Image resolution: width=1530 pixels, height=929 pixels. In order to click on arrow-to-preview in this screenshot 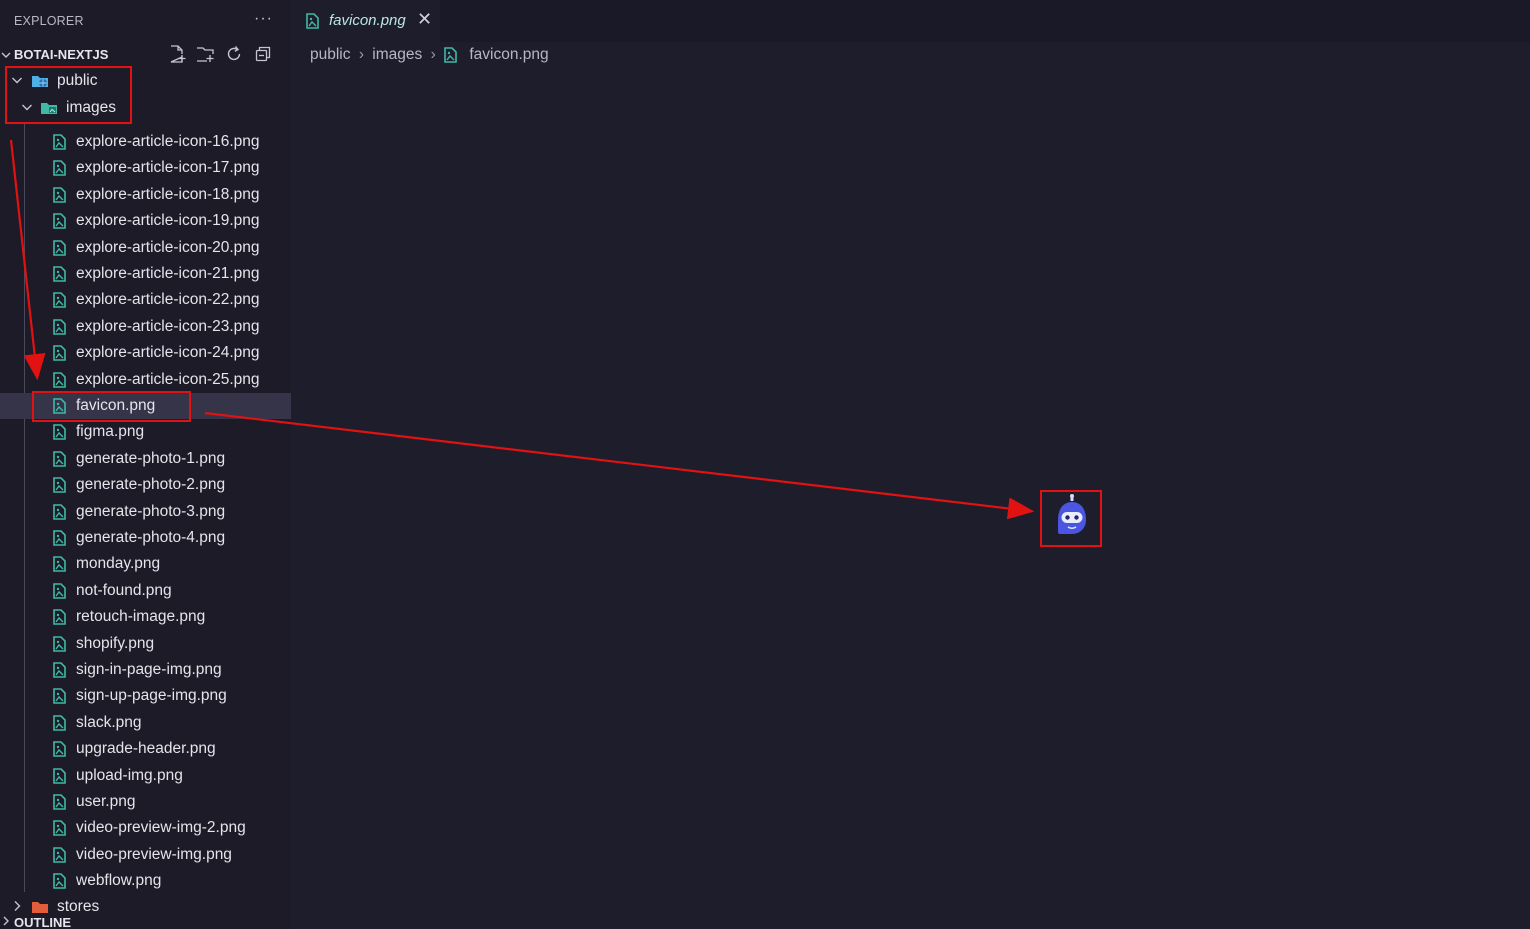, I will do `click(619, 465)`.